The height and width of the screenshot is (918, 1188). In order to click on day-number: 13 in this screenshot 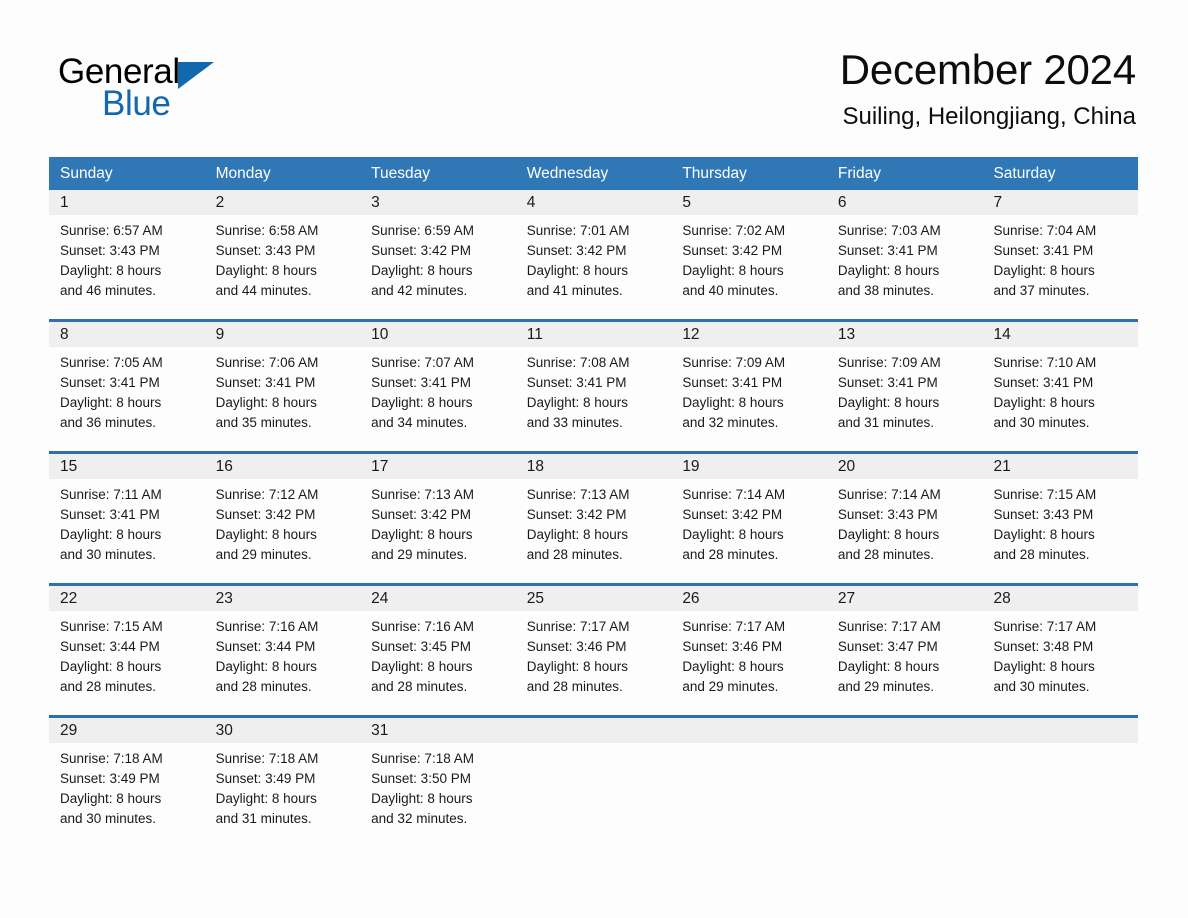, I will do `click(905, 334)`.